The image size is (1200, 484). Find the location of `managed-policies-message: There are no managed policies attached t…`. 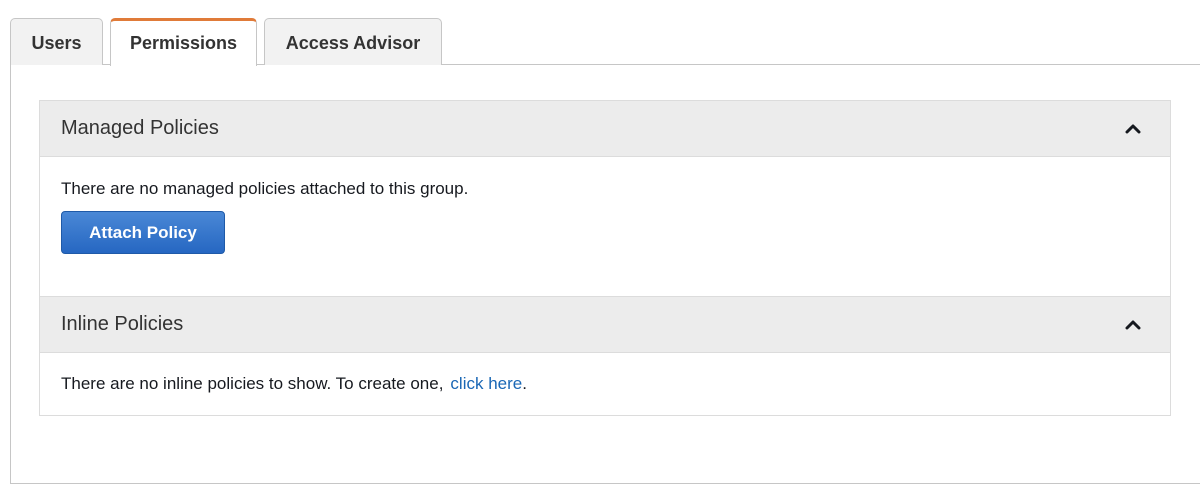

managed-policies-message: There are no managed policies attached t… is located at coordinates (265, 188).